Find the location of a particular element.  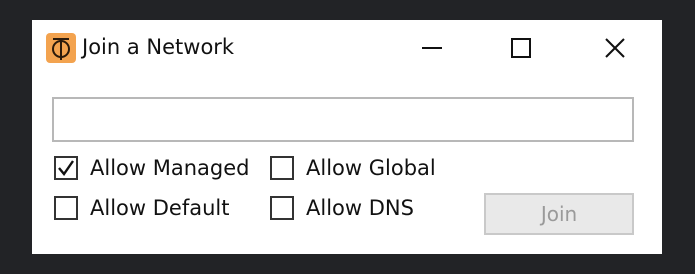

close-icon is located at coordinates (615, 48).